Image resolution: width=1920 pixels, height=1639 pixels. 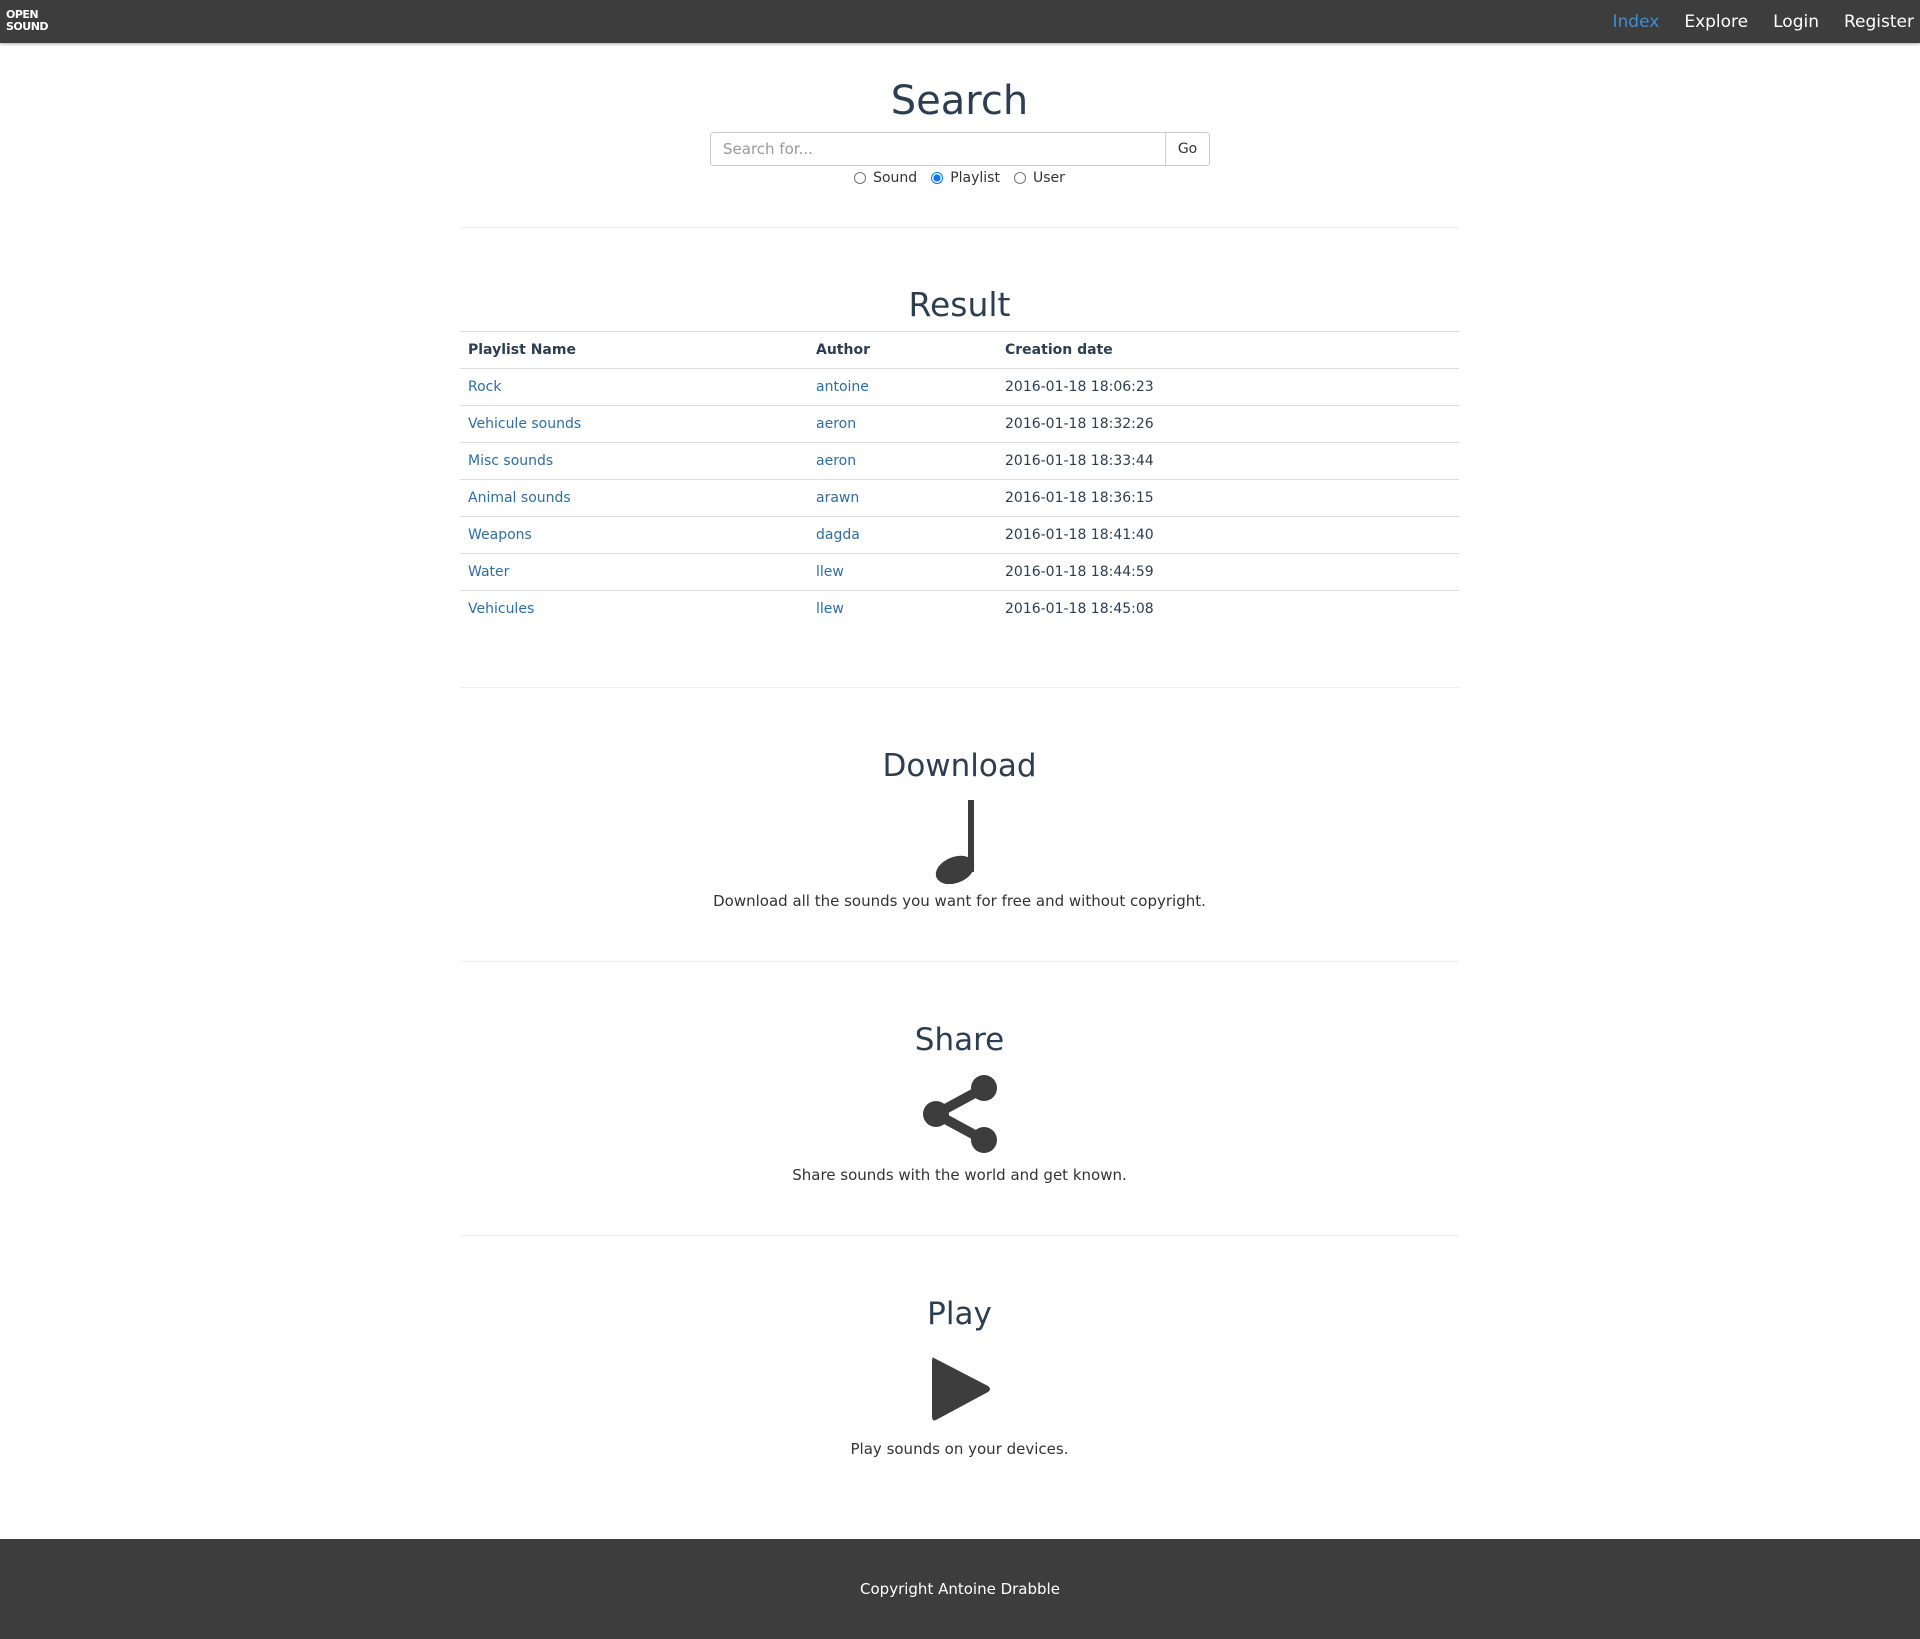 I want to click on creation-date: 2016-01-18 18:32:26, so click(x=1228, y=424).